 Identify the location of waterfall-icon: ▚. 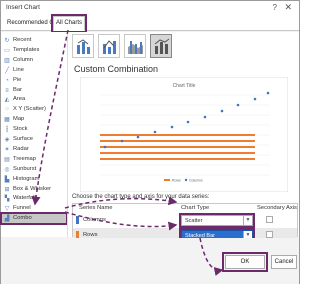
(7, 199).